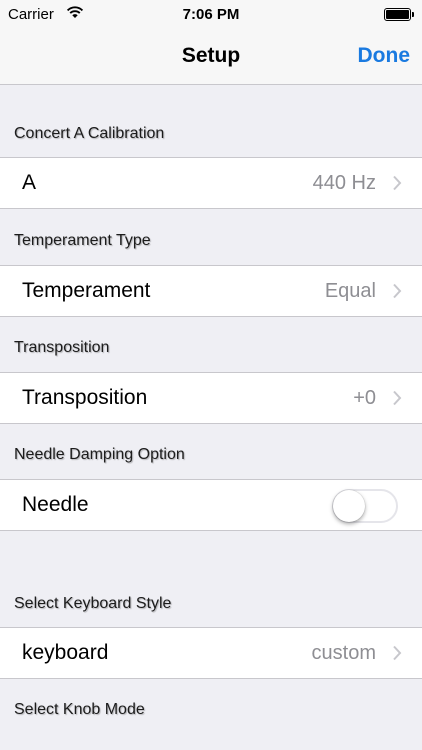 The image size is (422, 750). Describe the element at coordinates (211, 653) in the screenshot. I see `row-keyboard: keyboard custom` at that location.